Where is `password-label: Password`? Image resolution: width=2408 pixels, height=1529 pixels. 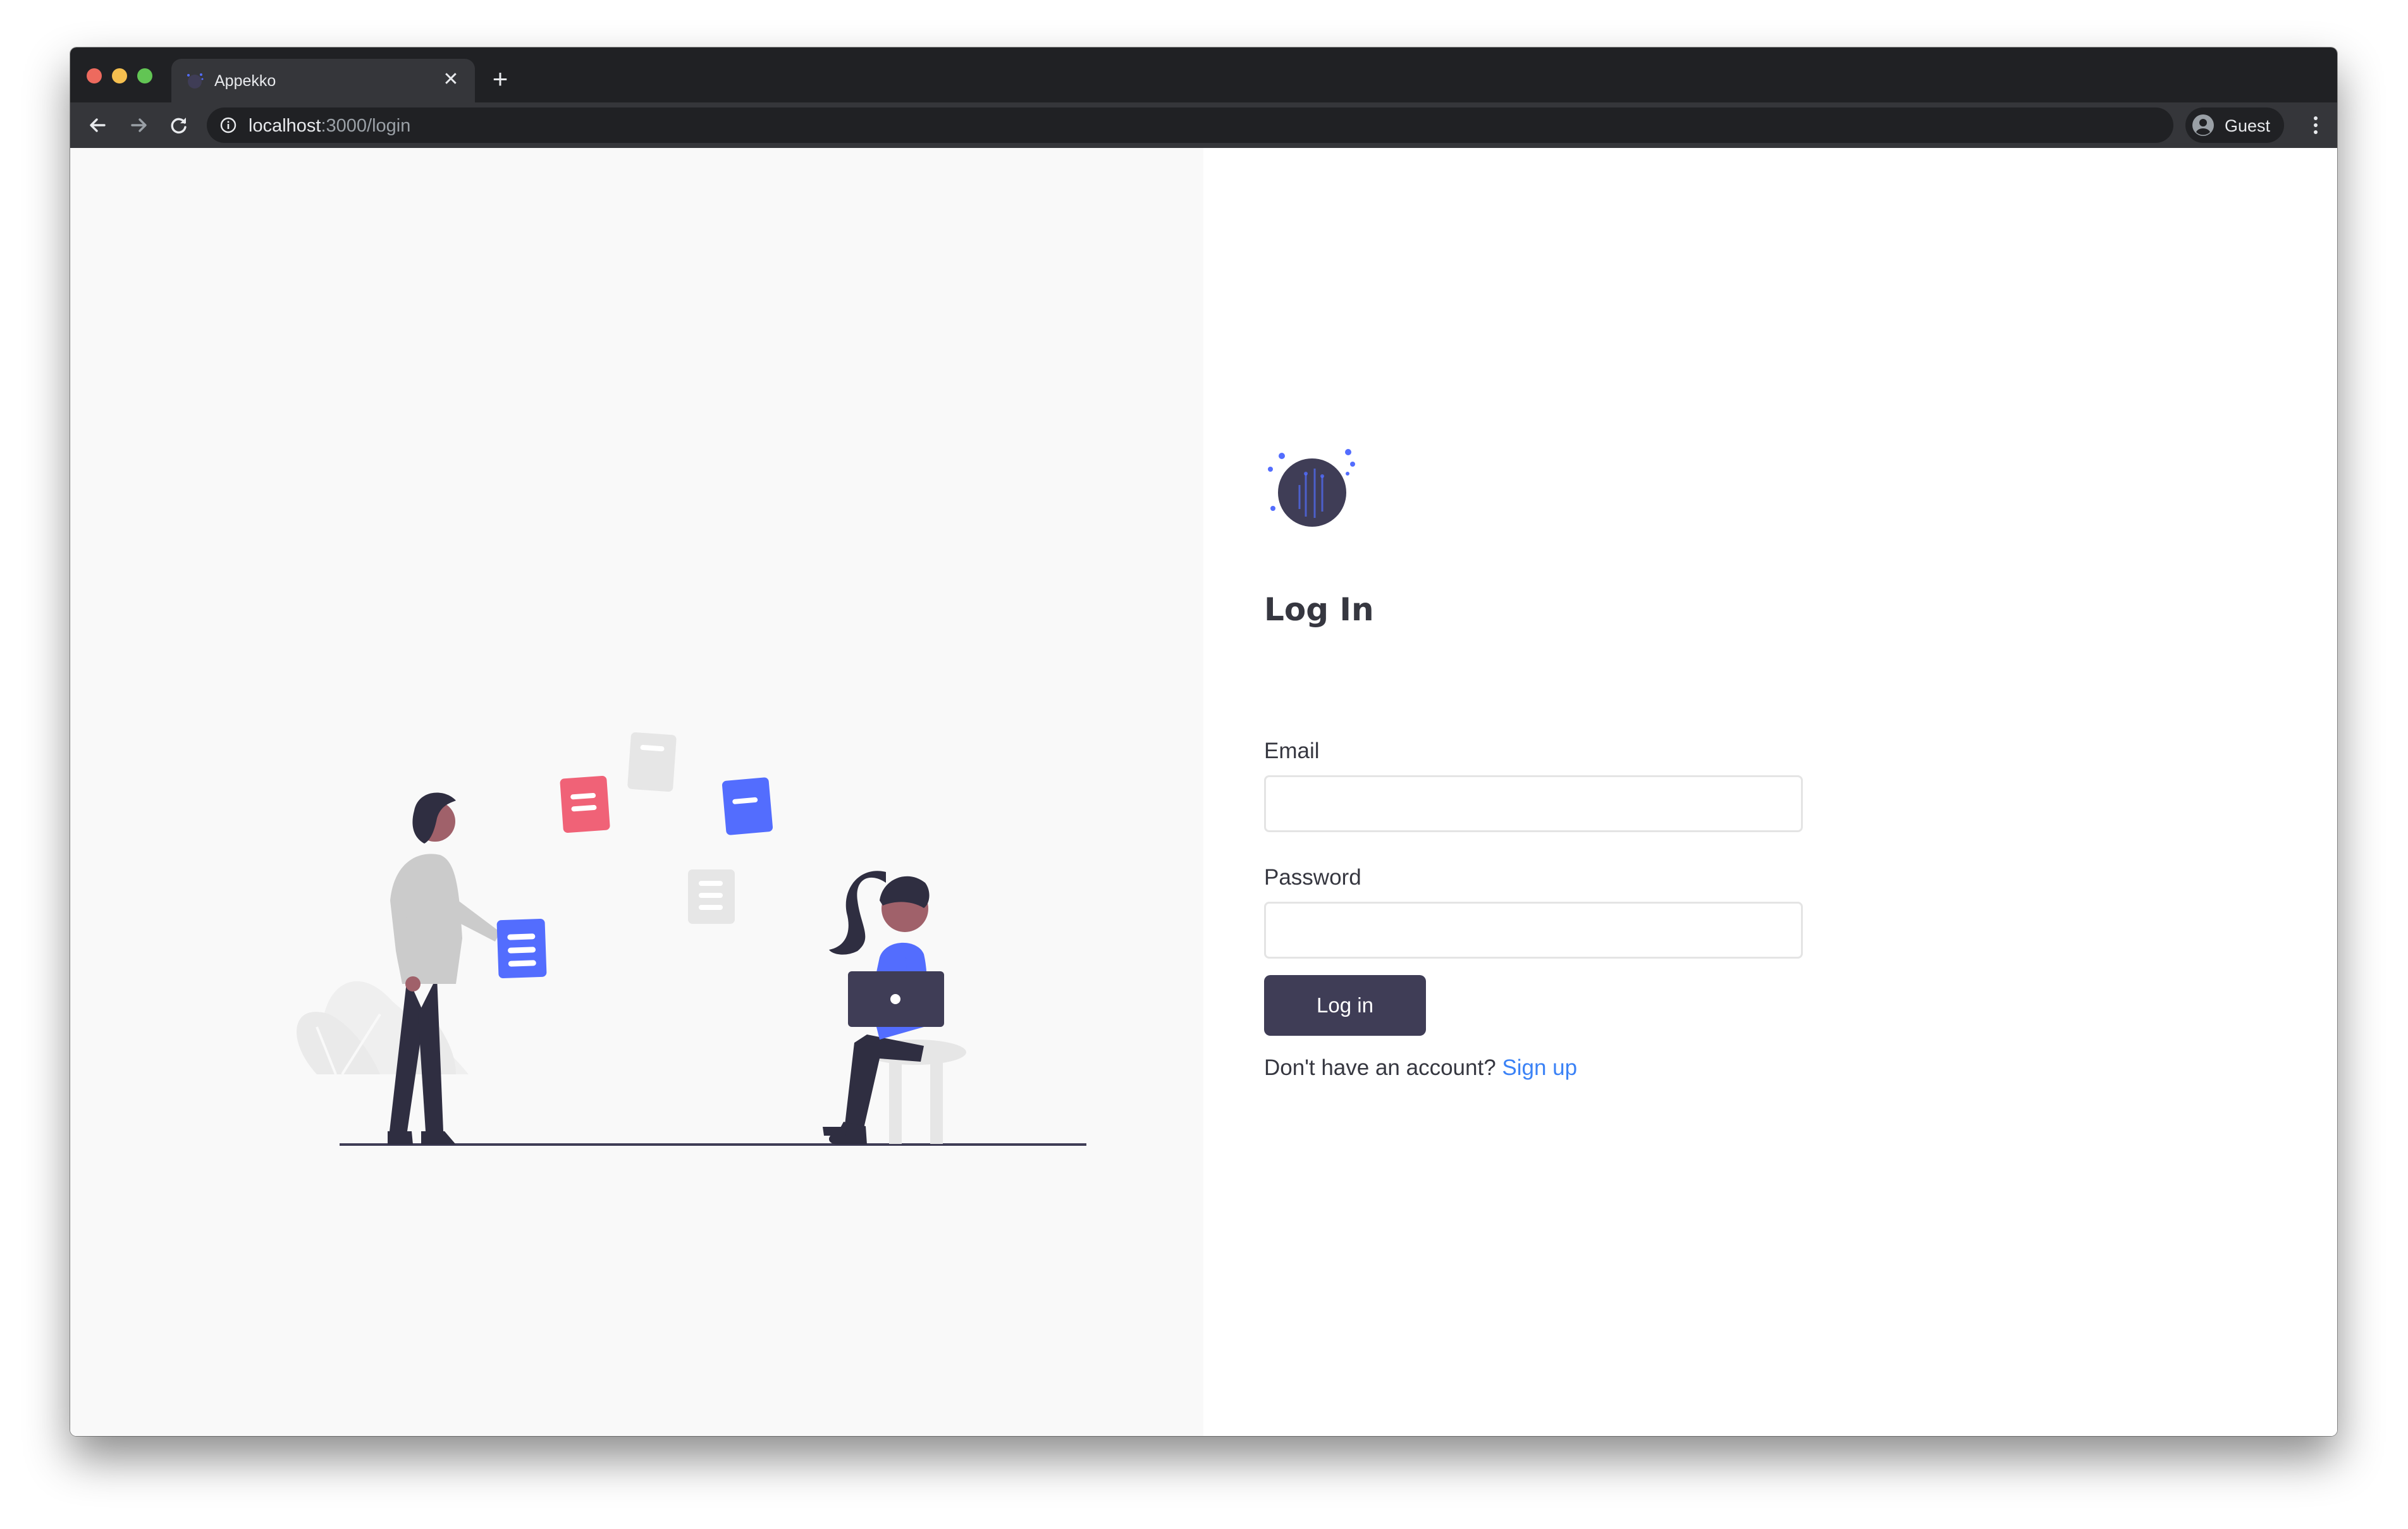
password-label: Password is located at coordinates (1312, 877).